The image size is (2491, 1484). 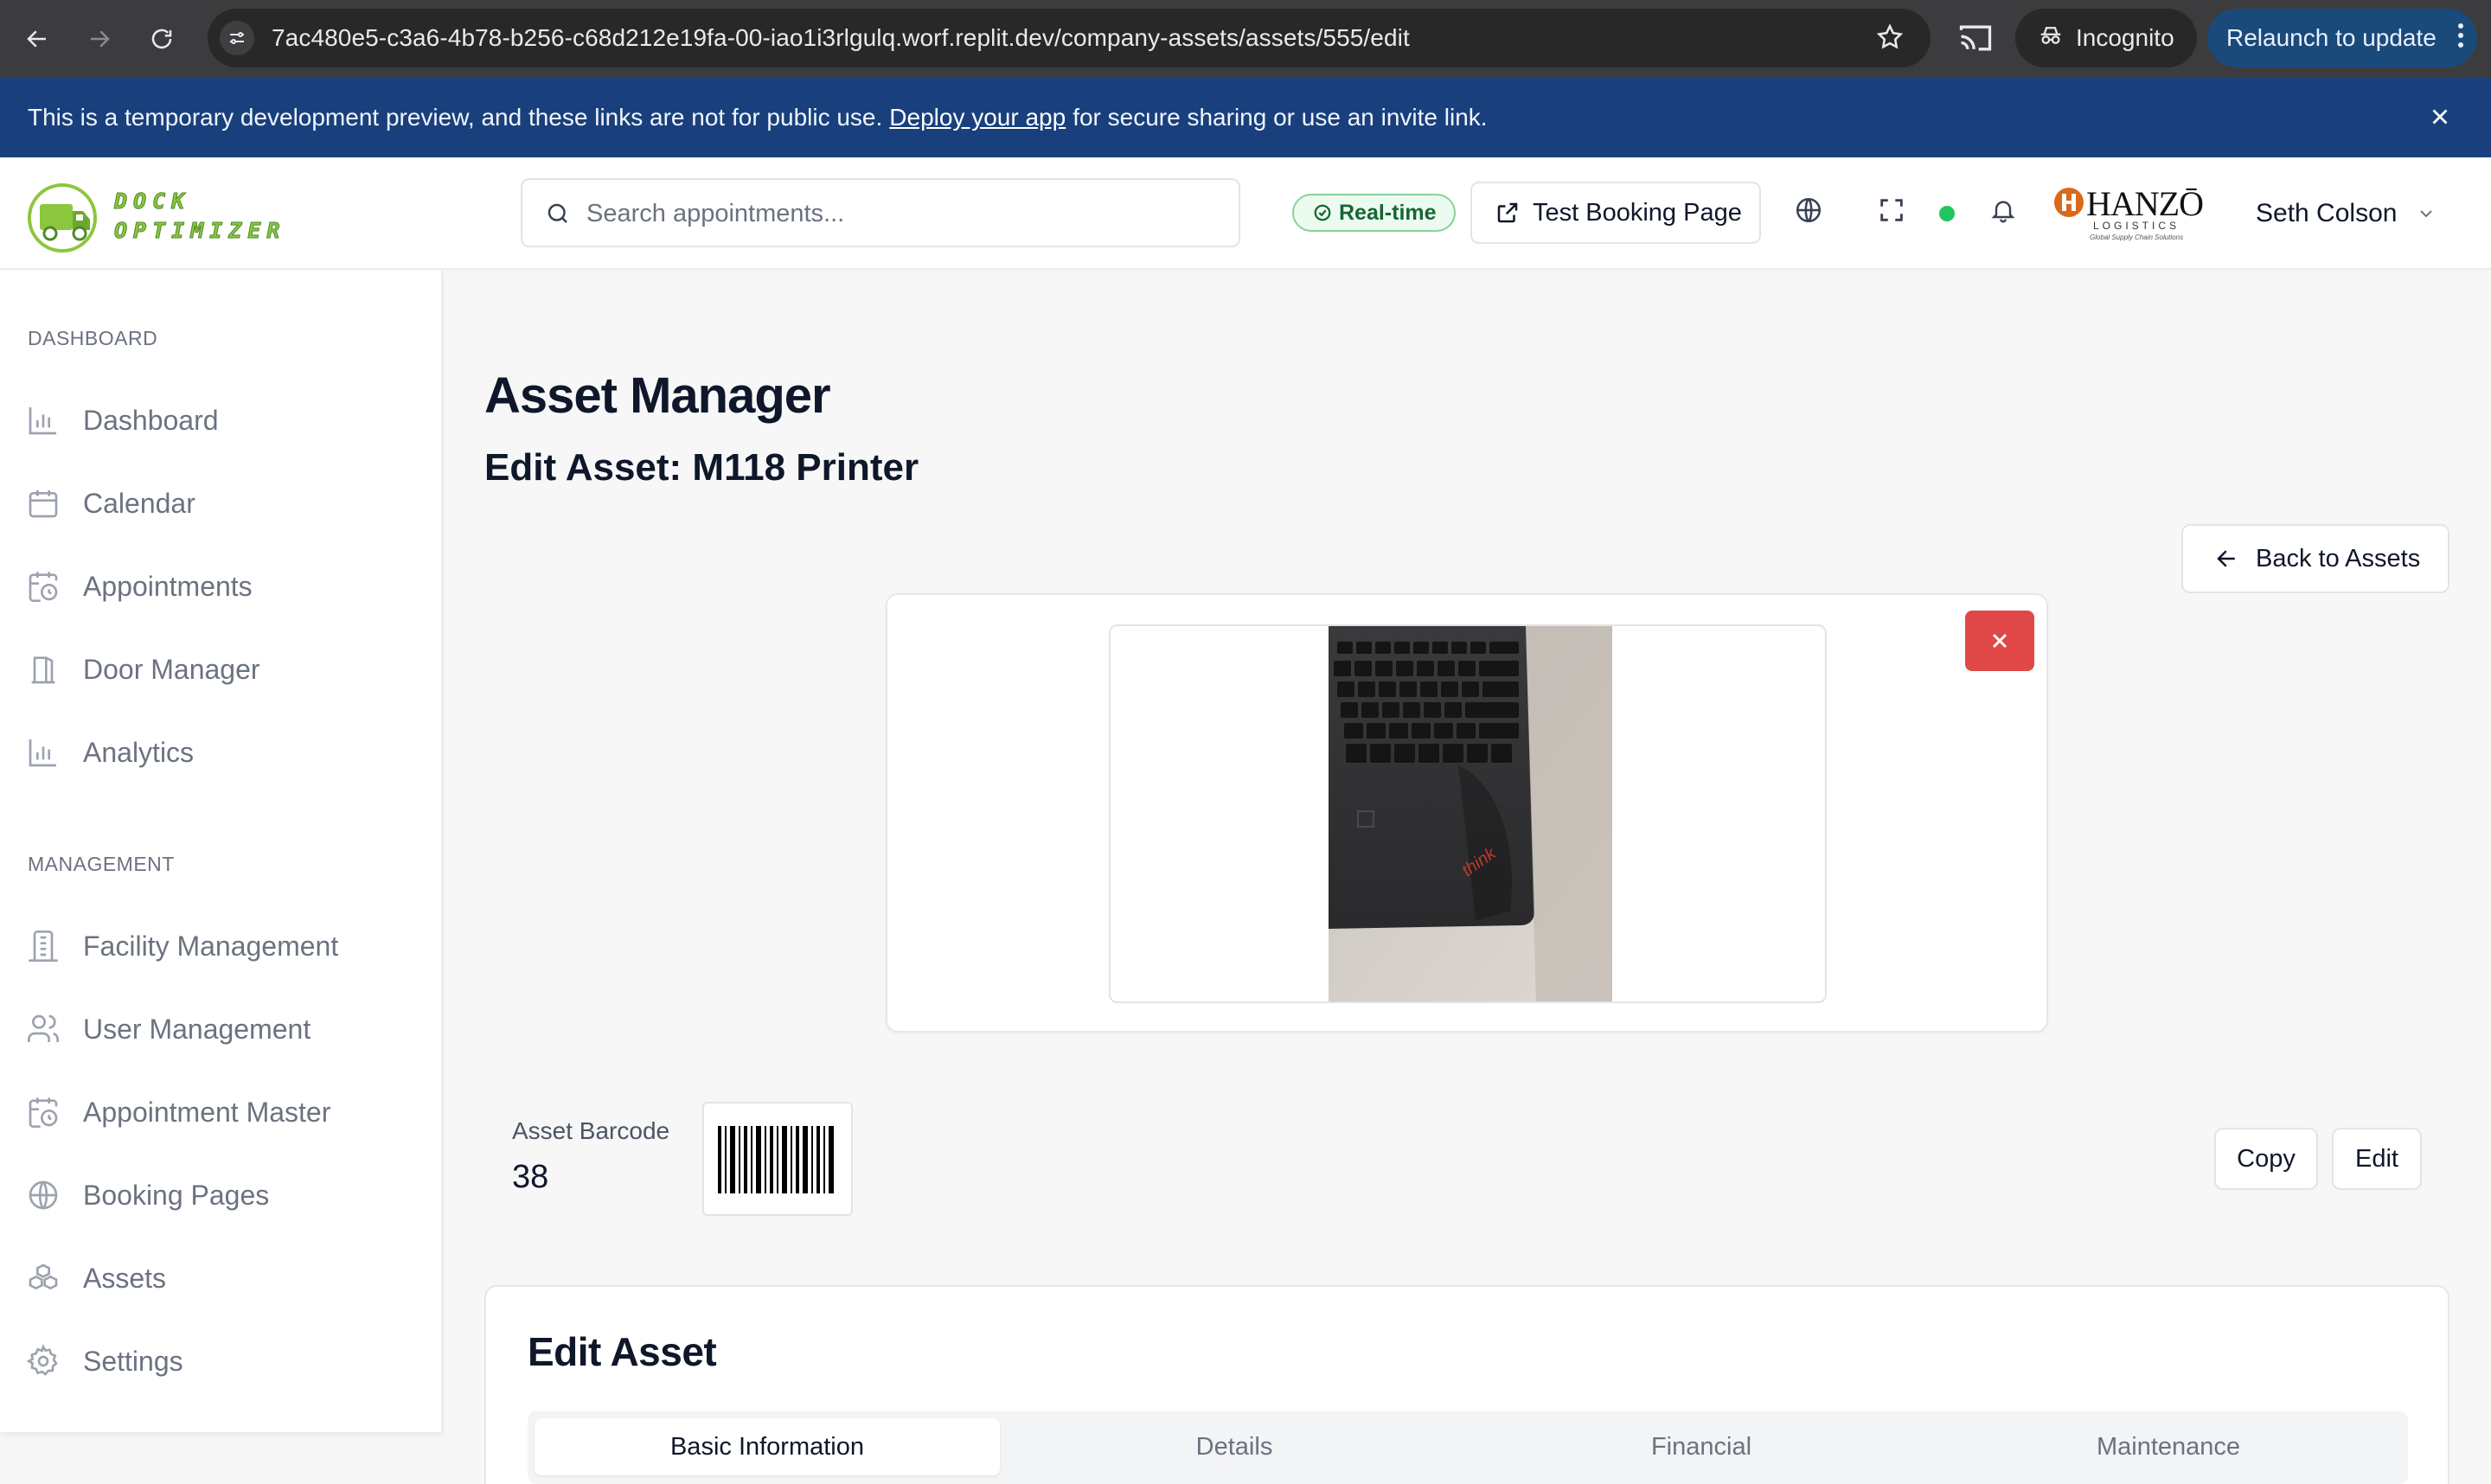 I want to click on asset-barcode-label: Asset Barcode, so click(x=591, y=1131).